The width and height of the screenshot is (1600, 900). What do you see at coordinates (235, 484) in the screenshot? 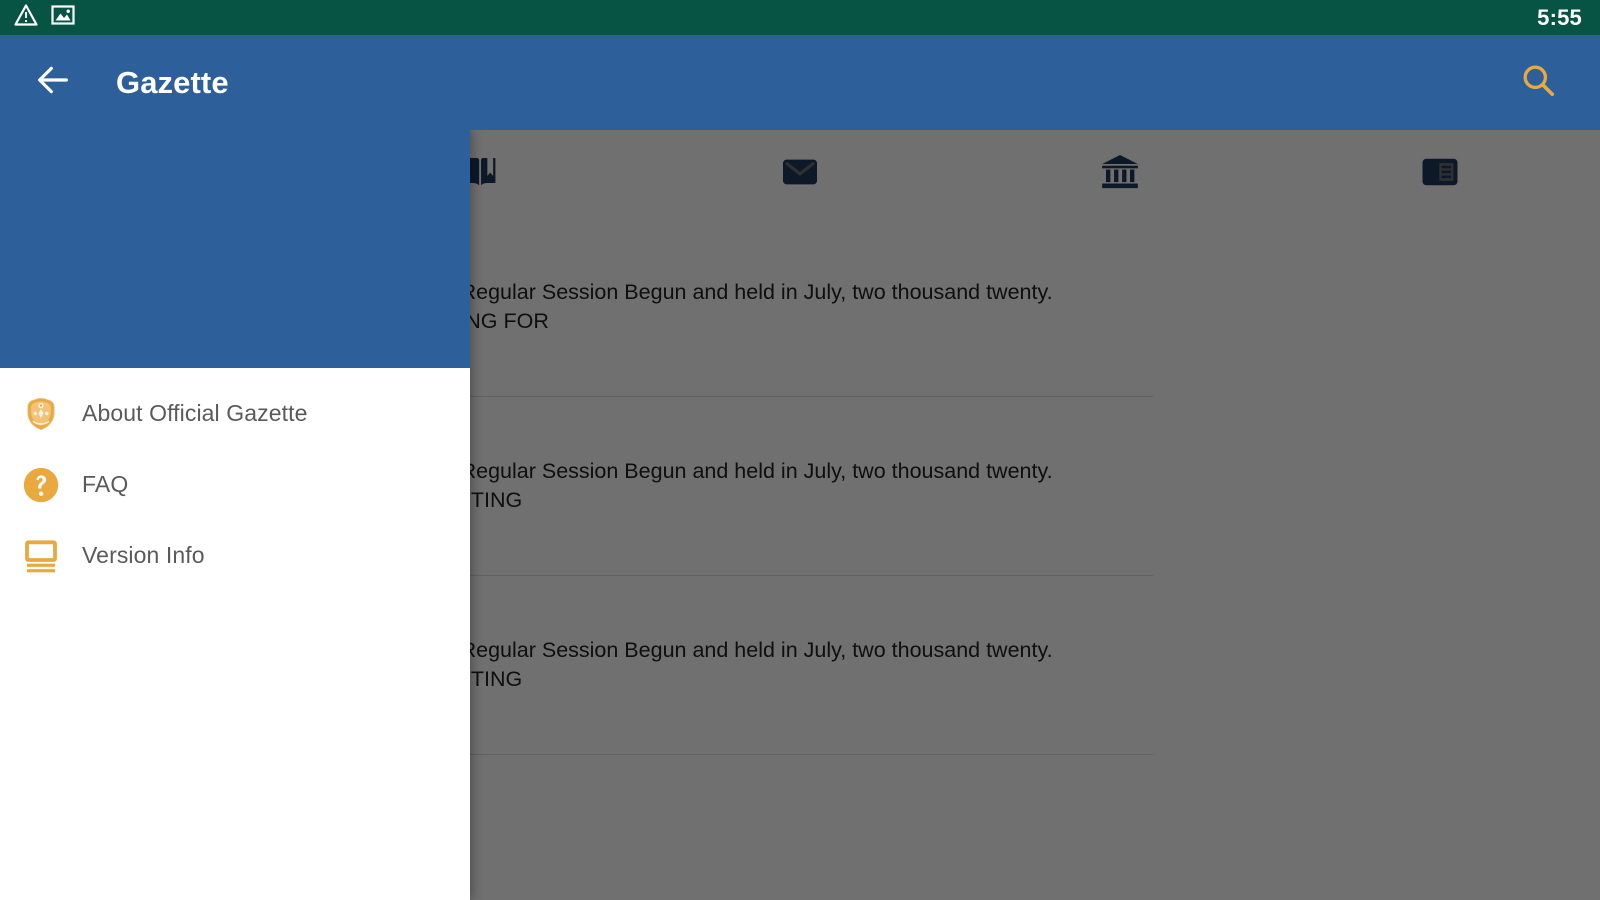
I see `drawer-item-faq: FAQ` at bounding box center [235, 484].